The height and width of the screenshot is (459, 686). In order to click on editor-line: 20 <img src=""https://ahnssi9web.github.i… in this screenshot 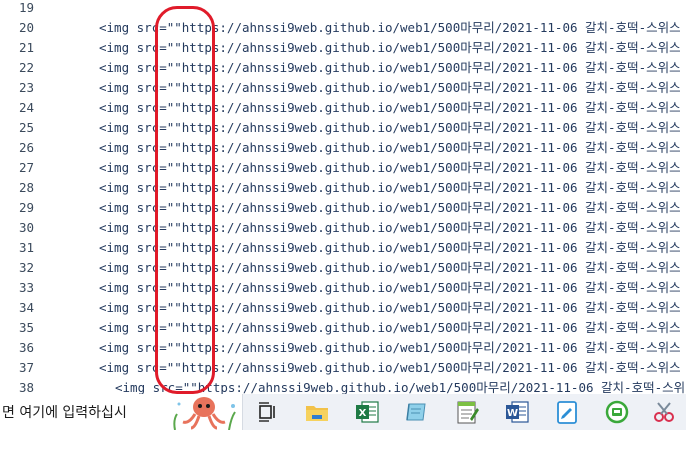, I will do `click(343, 28)`.